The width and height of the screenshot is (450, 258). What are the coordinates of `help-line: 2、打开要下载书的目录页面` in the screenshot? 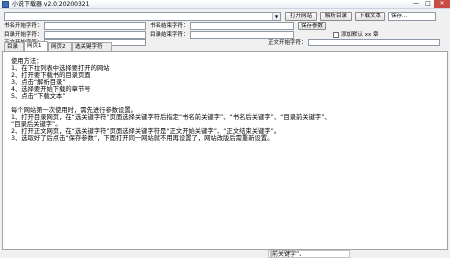 It's located at (51, 75).